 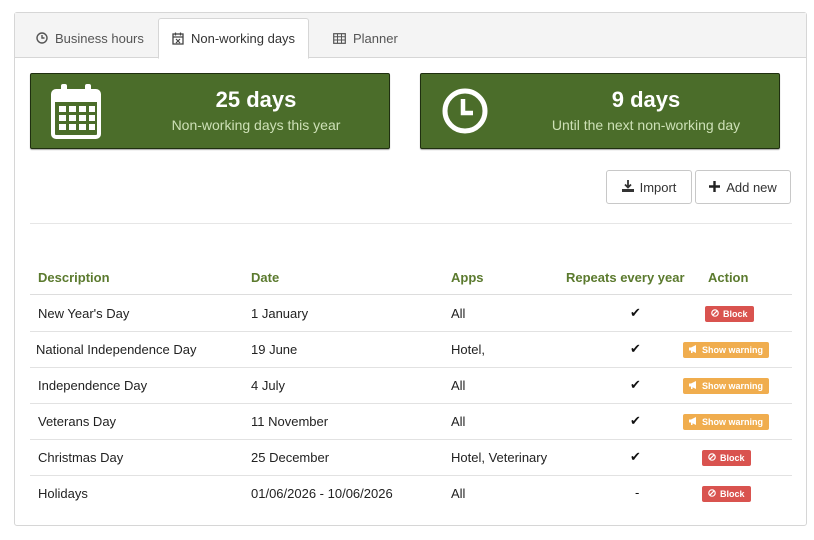 I want to click on cell-apps: Hotel, Veterinary, so click(x=499, y=457).